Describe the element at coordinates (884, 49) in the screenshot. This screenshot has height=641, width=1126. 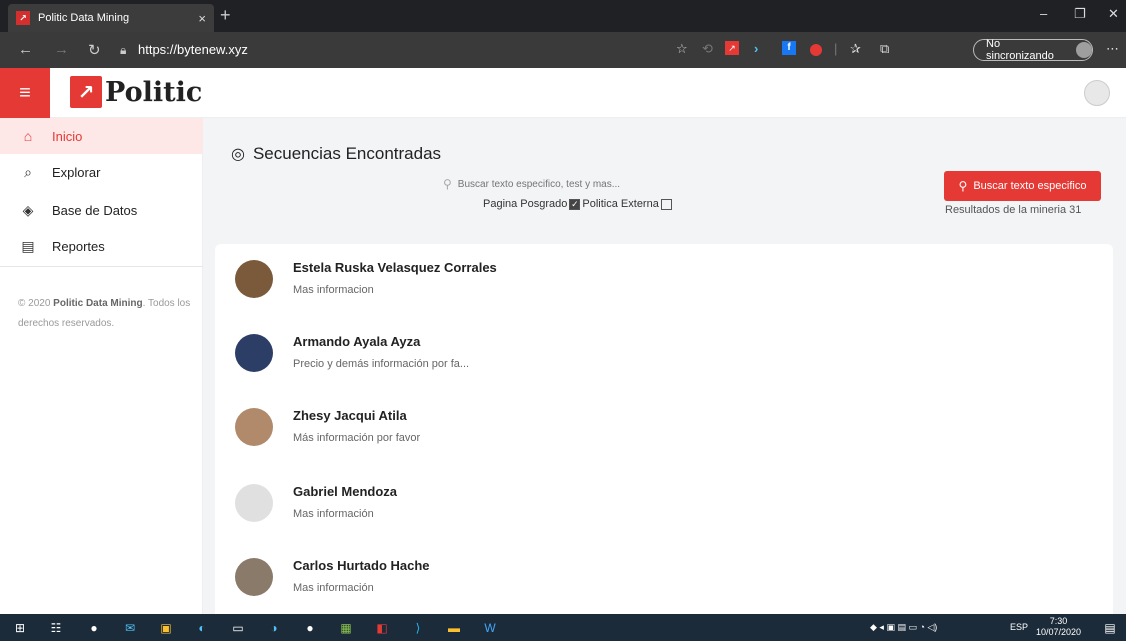
I see `collections-icon: ⧉` at that location.